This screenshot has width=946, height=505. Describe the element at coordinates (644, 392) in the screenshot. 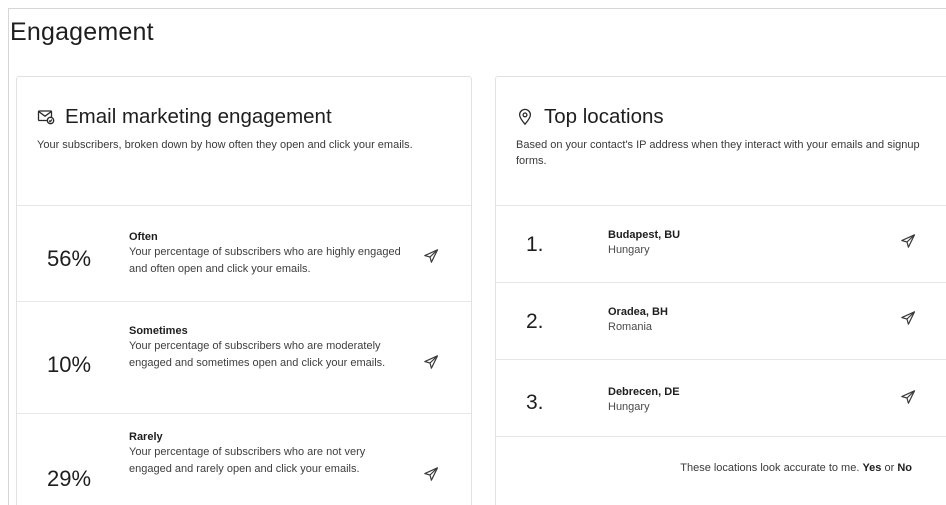

I see `location-city: Debrecen, DE` at that location.